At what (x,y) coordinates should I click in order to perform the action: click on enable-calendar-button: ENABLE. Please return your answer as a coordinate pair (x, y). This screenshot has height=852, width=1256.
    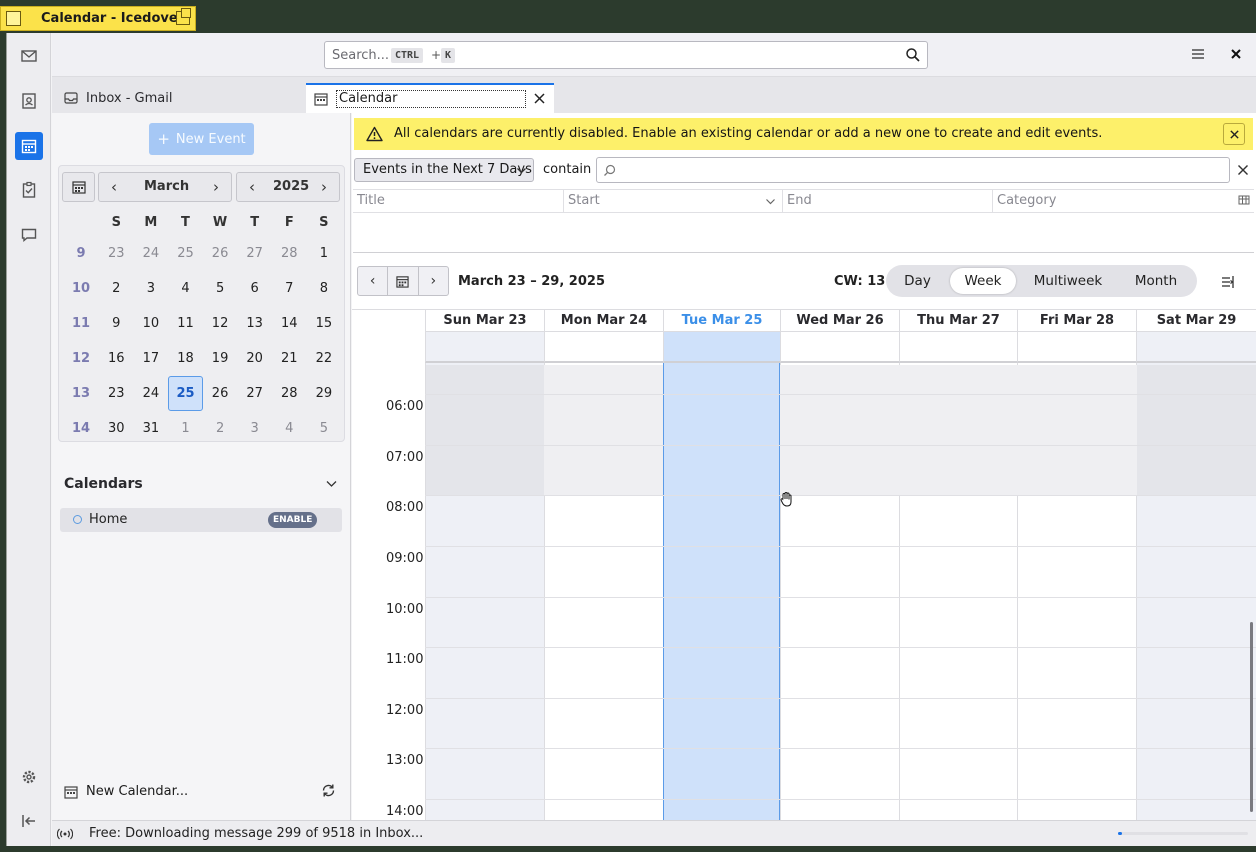
    Looking at the image, I should click on (293, 520).